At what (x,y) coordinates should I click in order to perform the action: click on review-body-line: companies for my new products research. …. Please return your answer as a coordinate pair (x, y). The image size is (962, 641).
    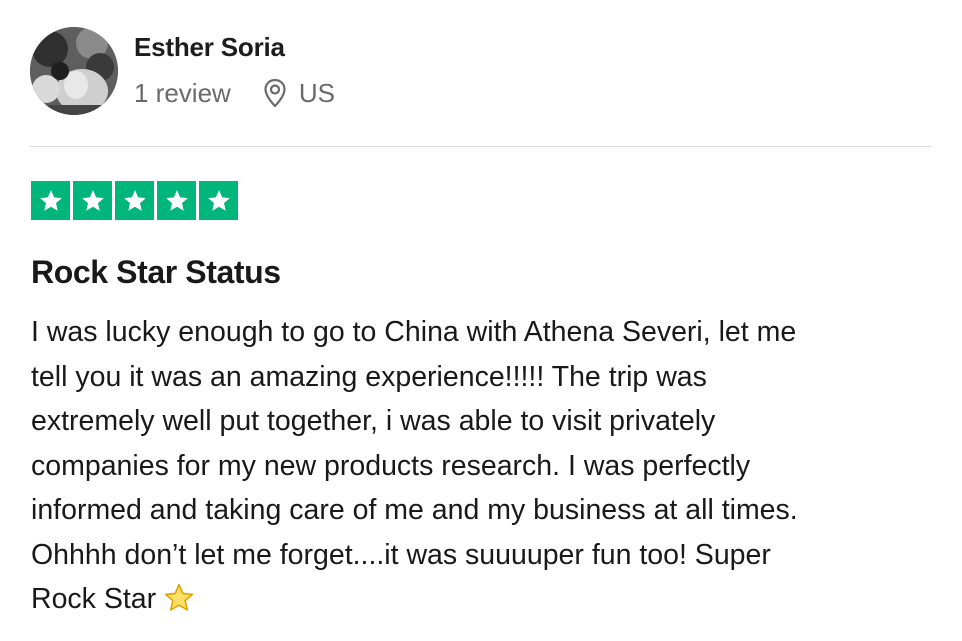
    Looking at the image, I should click on (391, 465).